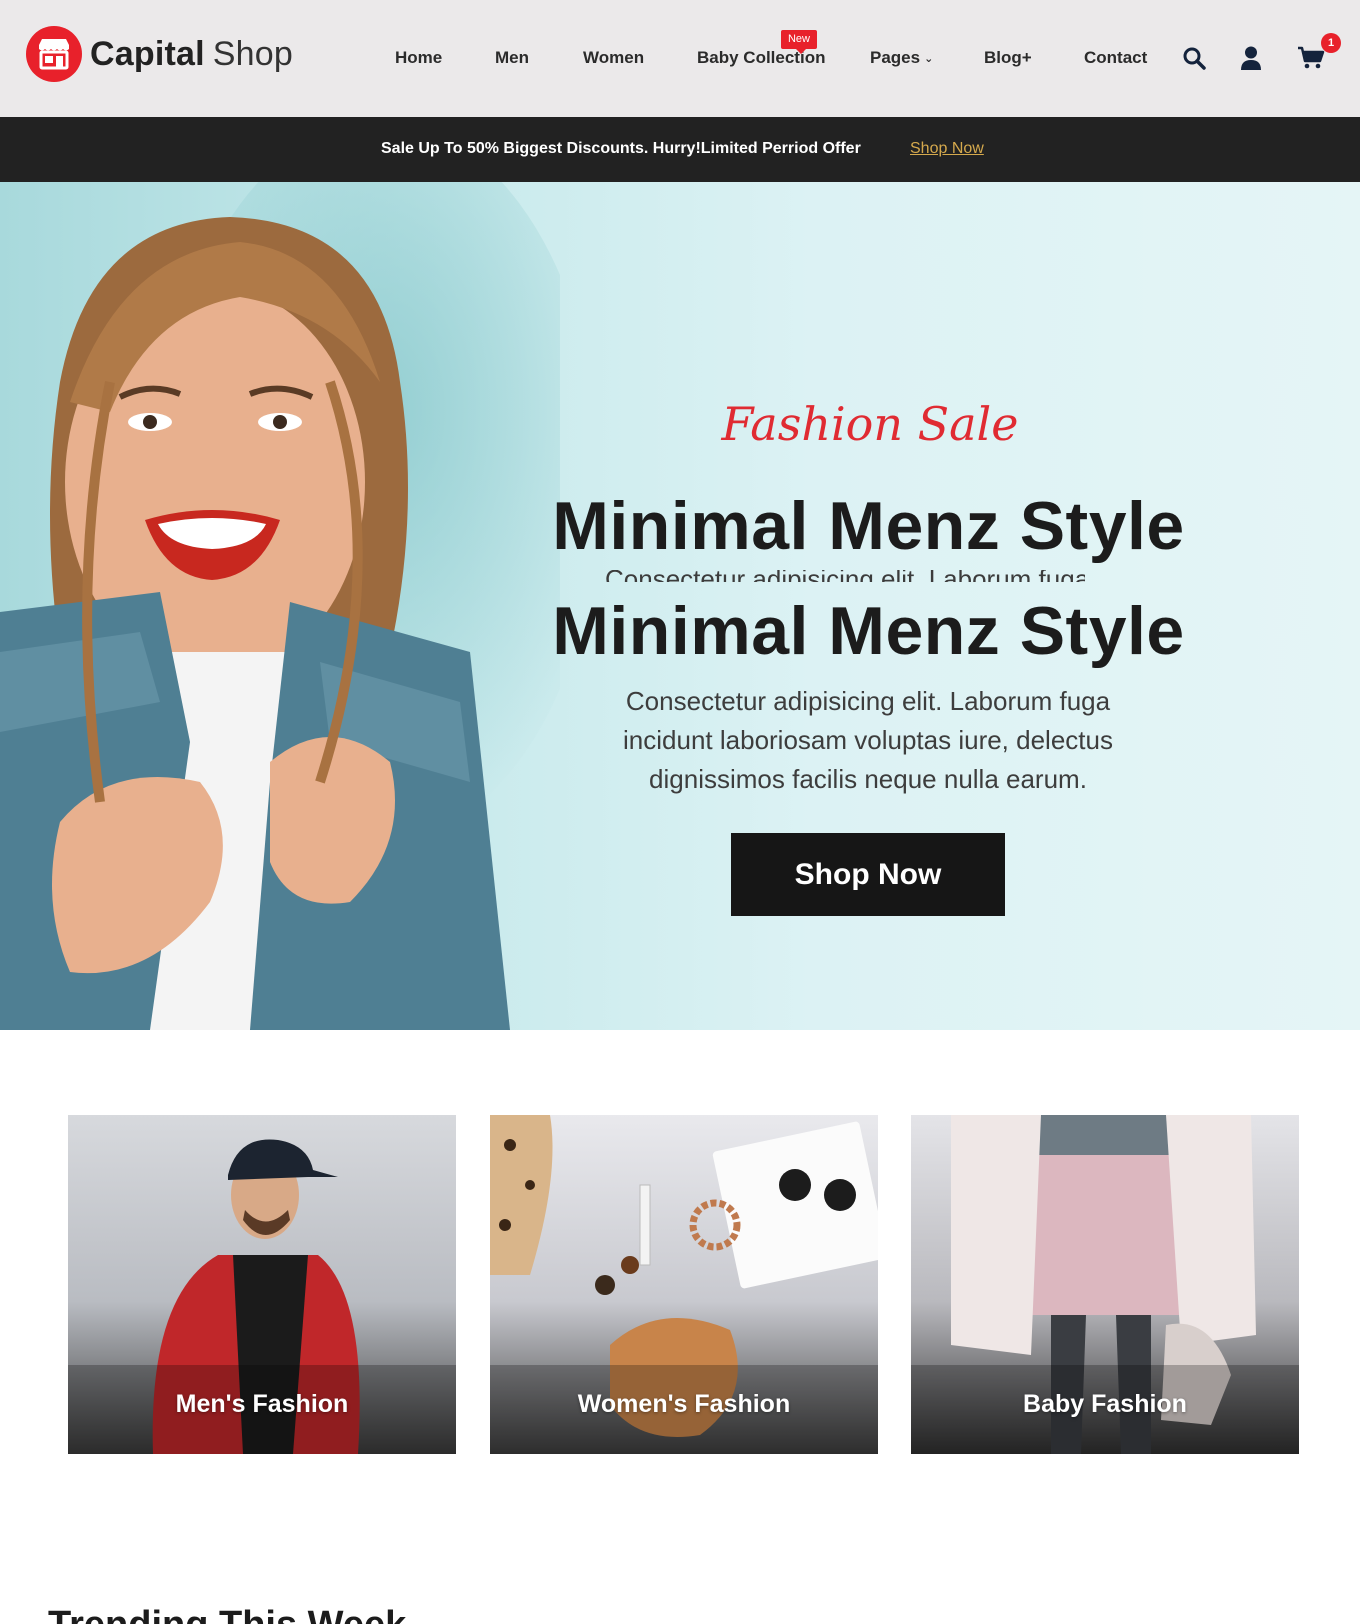  Describe the element at coordinates (227, 1614) in the screenshot. I see `trending-section-title: Trending This Week` at that location.